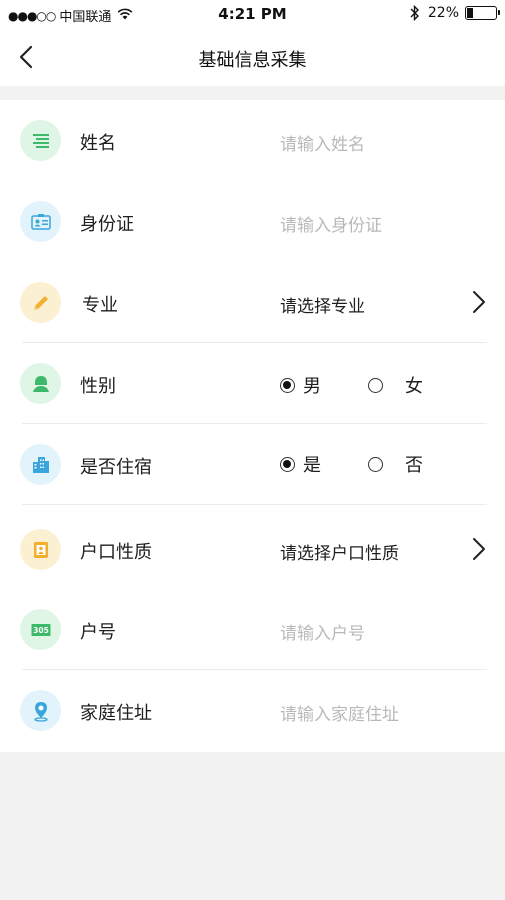 This screenshot has width=505, height=900. I want to click on location-pin-icon, so click(40, 710).